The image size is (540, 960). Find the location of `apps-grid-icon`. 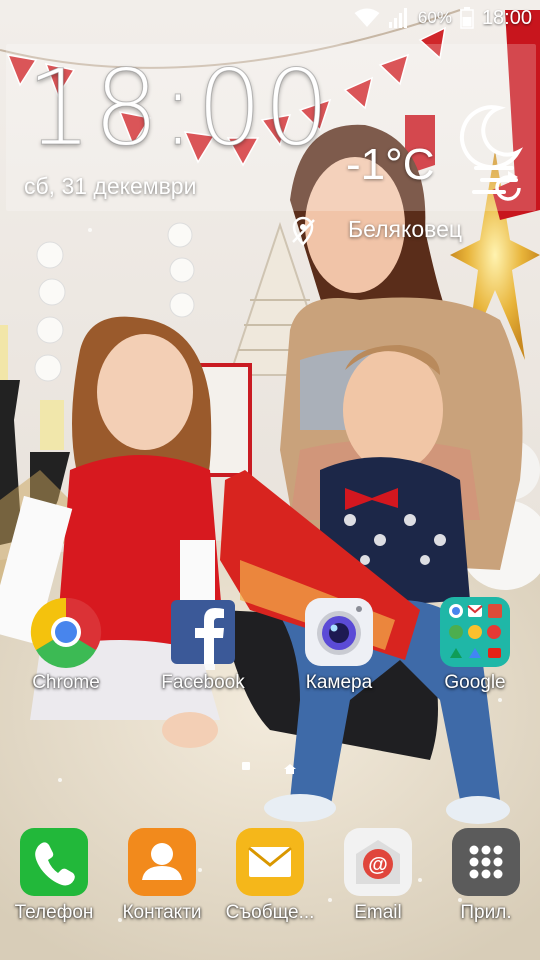

apps-grid-icon is located at coordinates (486, 862).